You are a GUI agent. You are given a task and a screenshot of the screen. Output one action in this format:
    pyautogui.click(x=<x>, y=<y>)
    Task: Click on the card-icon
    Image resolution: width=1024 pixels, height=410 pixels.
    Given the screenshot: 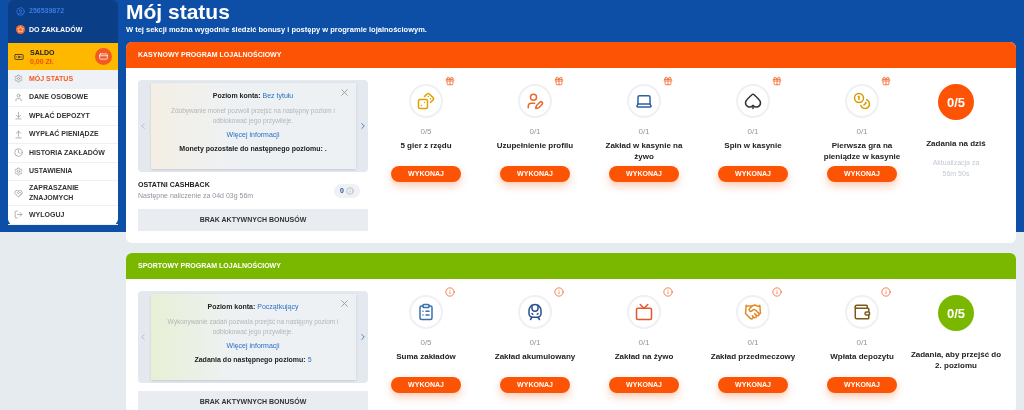 What is the action you would take?
    pyautogui.click(x=103, y=56)
    